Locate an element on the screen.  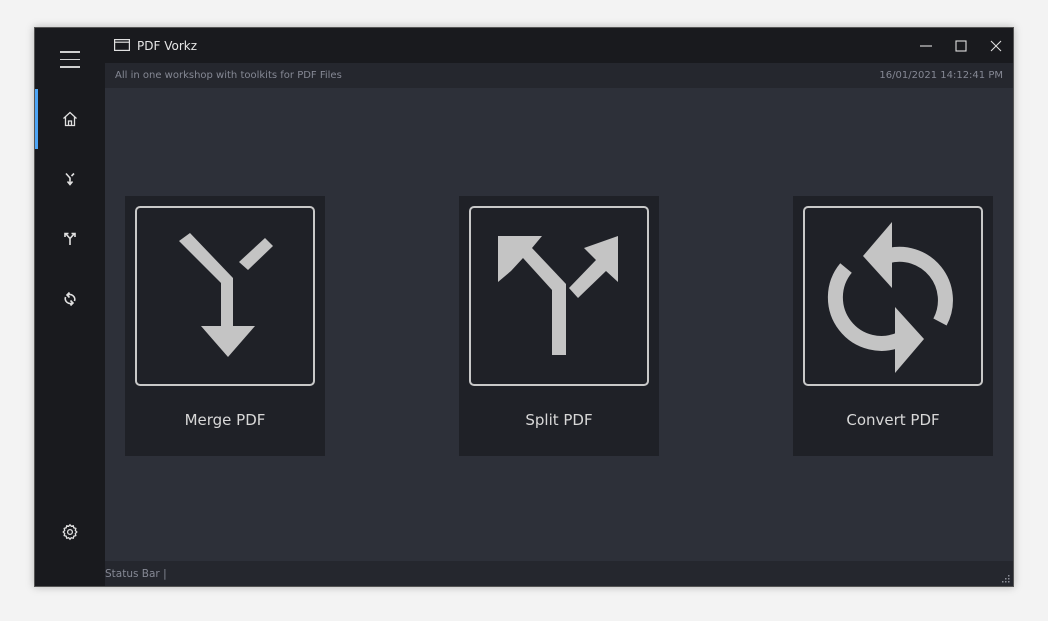
settings-icon is located at coordinates (70, 532).